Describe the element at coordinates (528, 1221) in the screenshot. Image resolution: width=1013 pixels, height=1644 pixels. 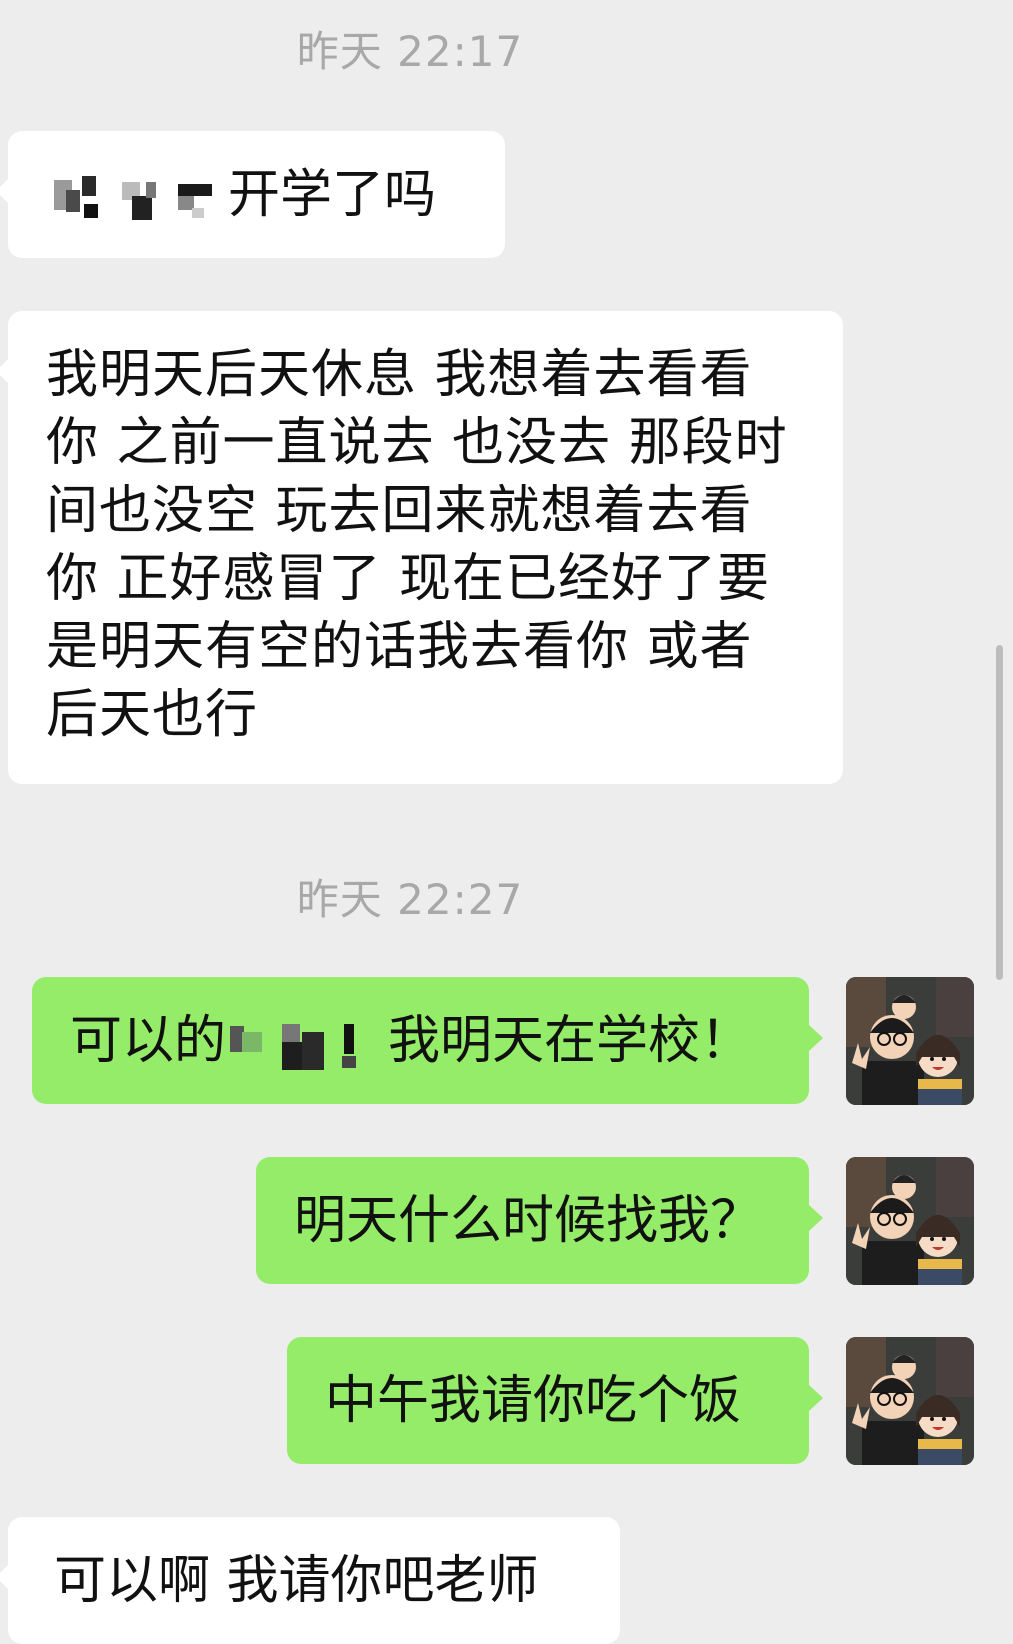
I see `message-text: 明天什么时候找我？` at that location.